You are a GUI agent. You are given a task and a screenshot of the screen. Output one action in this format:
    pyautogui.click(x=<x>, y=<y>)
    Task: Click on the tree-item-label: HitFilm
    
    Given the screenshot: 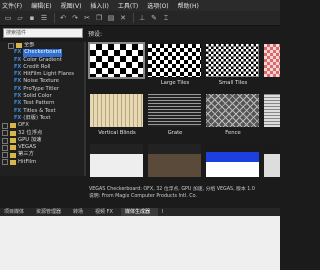 What is the action you would take?
    pyautogui.click(x=27, y=161)
    